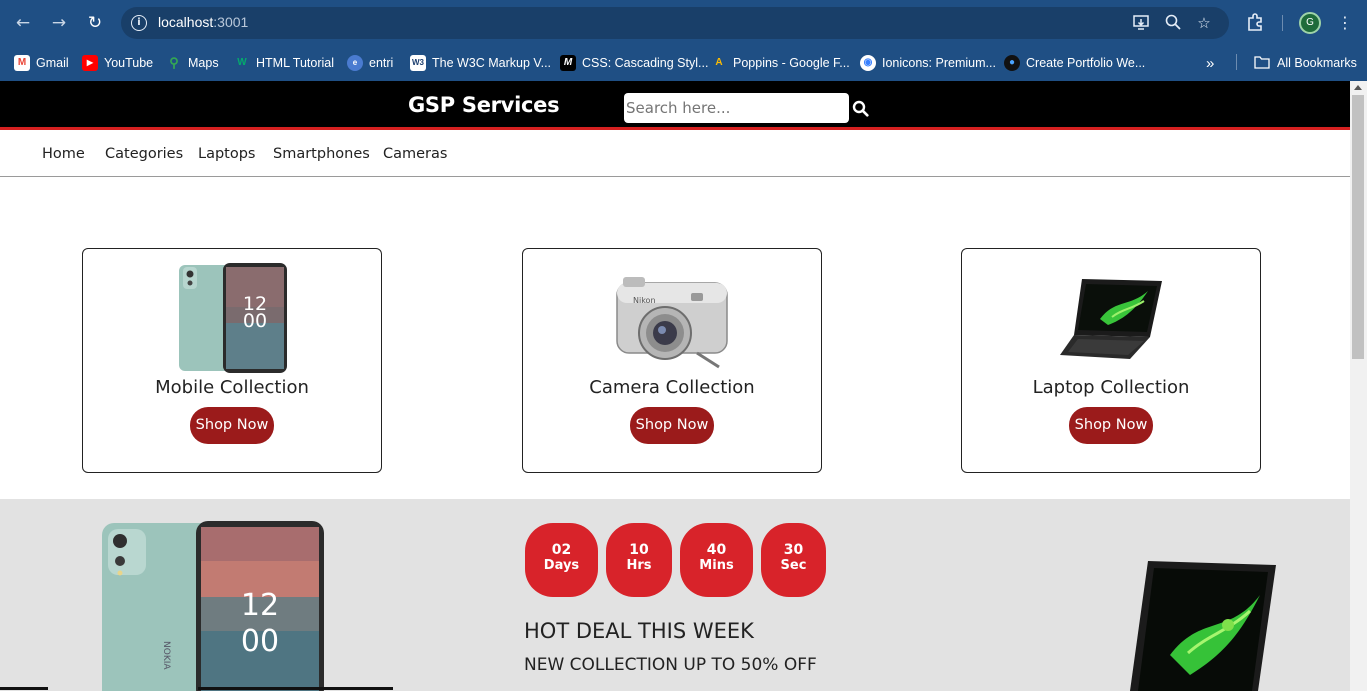  What do you see at coordinates (284, 63) in the screenshot?
I see `bookmark-html-tutorial: W HTML Tutorial` at bounding box center [284, 63].